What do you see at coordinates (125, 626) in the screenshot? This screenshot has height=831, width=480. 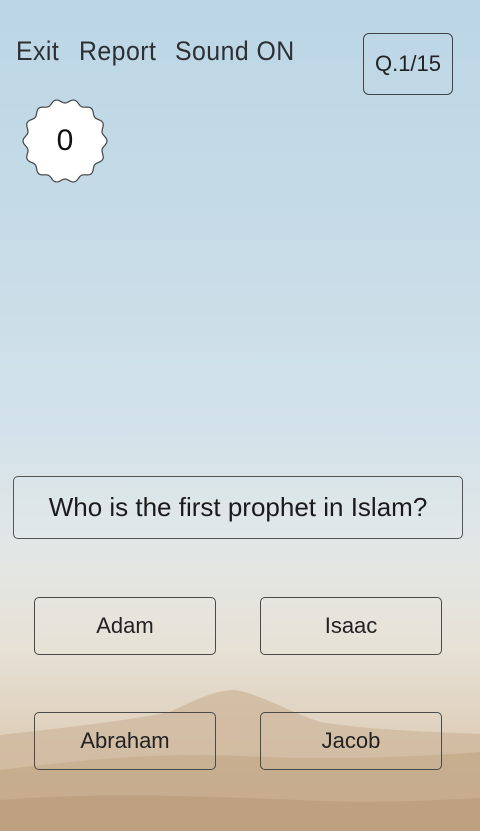 I see `answer-button-1: Adam` at bounding box center [125, 626].